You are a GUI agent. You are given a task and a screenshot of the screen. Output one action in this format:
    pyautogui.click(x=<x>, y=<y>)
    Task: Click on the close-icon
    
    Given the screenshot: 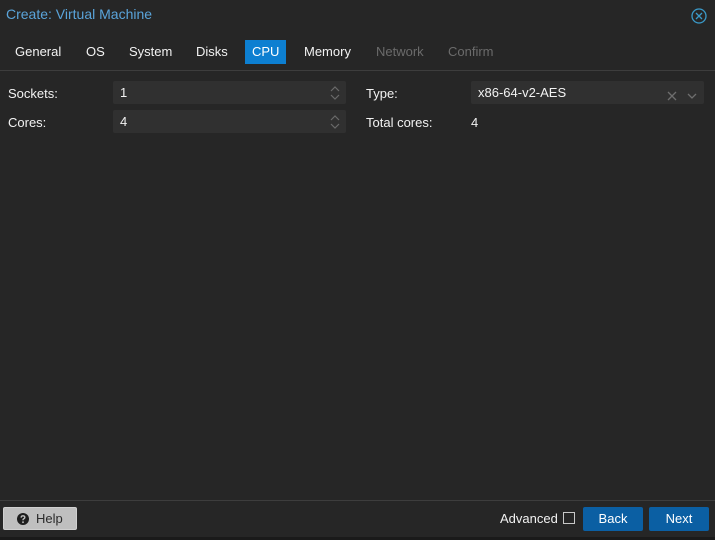 What is the action you would take?
    pyautogui.click(x=699, y=16)
    